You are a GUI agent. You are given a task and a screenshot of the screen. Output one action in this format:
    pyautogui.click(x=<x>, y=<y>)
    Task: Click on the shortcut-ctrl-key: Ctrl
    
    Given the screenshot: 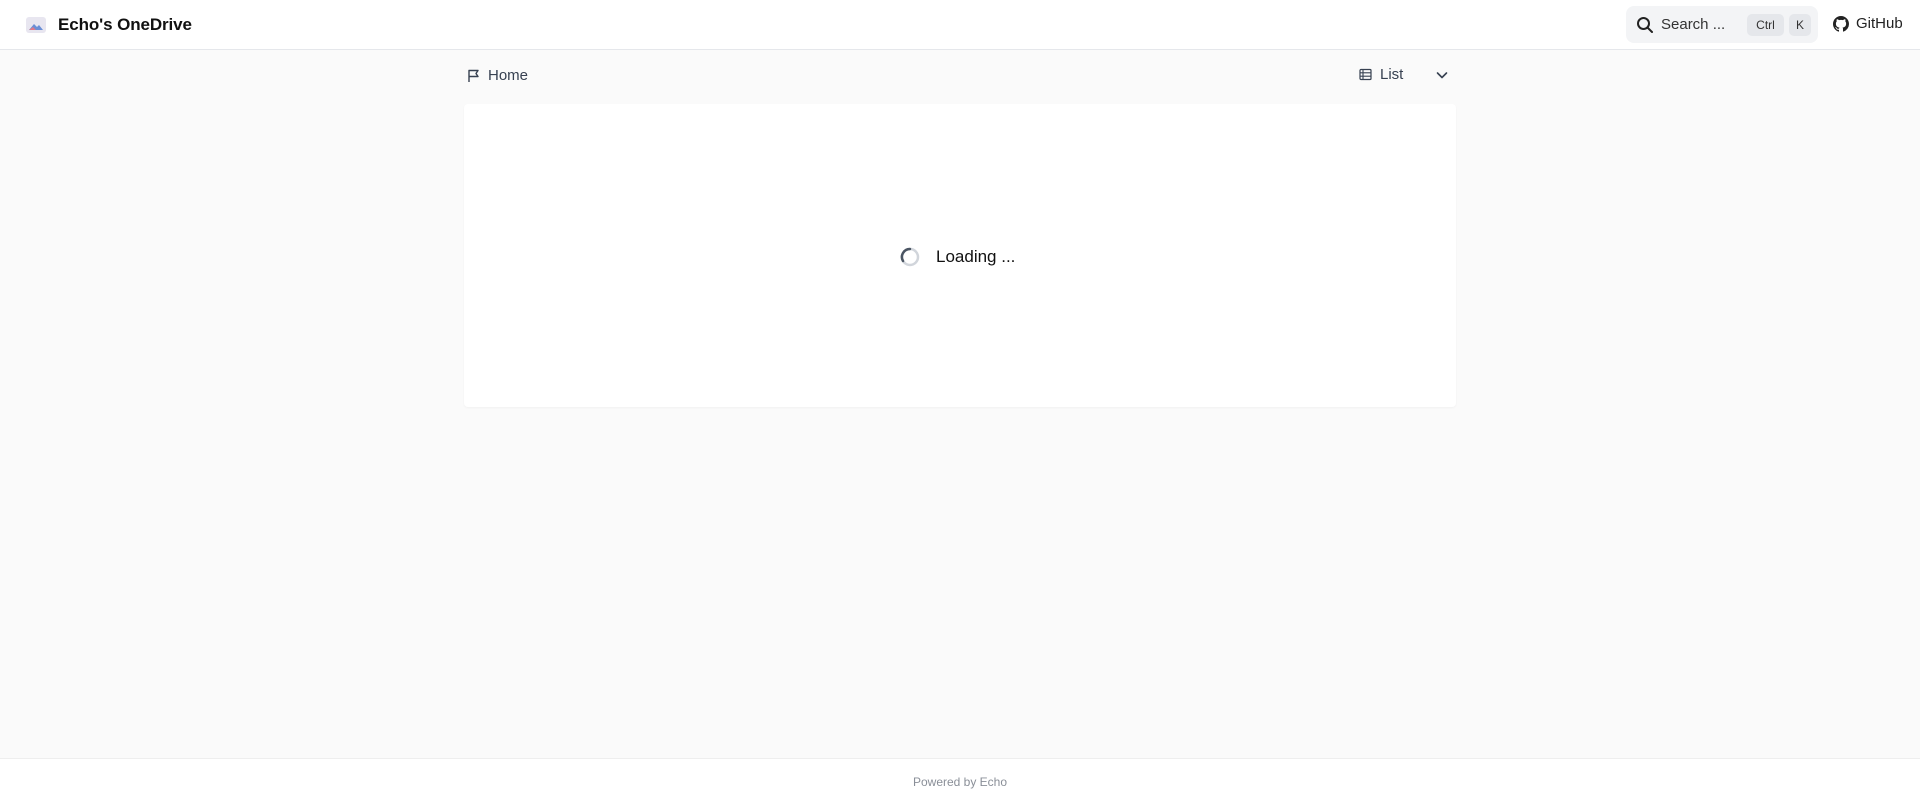 What is the action you would take?
    pyautogui.click(x=1765, y=24)
    